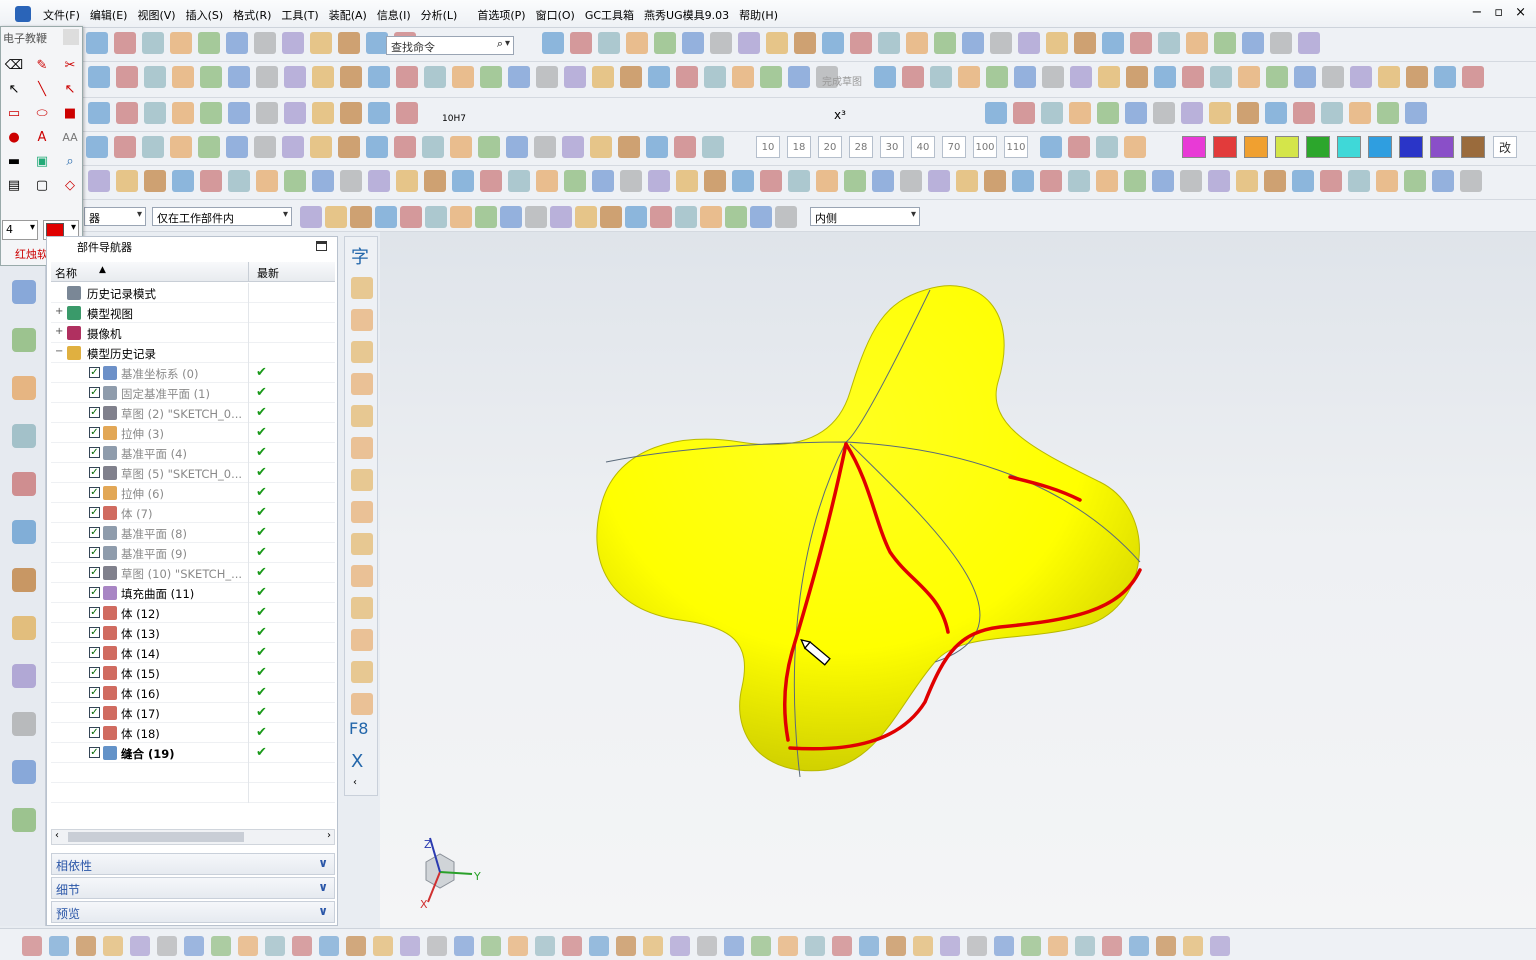  What do you see at coordinates (70, 65) in the screenshot?
I see `clear-icon: ✂` at bounding box center [70, 65].